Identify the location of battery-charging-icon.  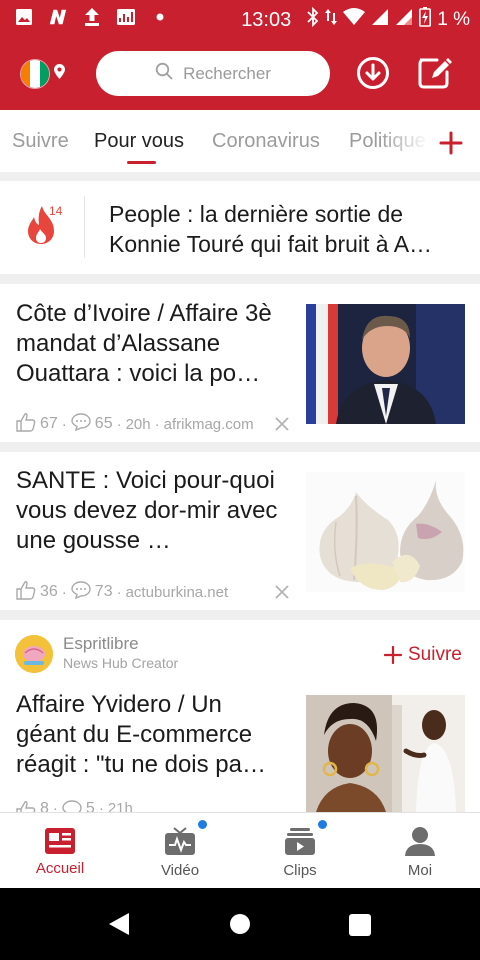
(425, 20).